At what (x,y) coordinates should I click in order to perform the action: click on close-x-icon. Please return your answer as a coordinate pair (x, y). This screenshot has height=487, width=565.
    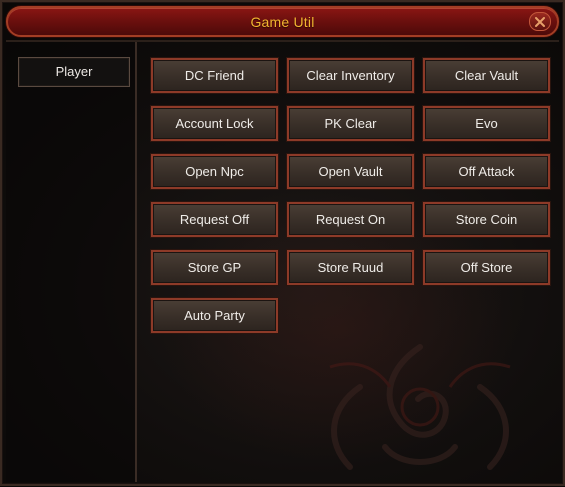
    Looking at the image, I should click on (540, 21).